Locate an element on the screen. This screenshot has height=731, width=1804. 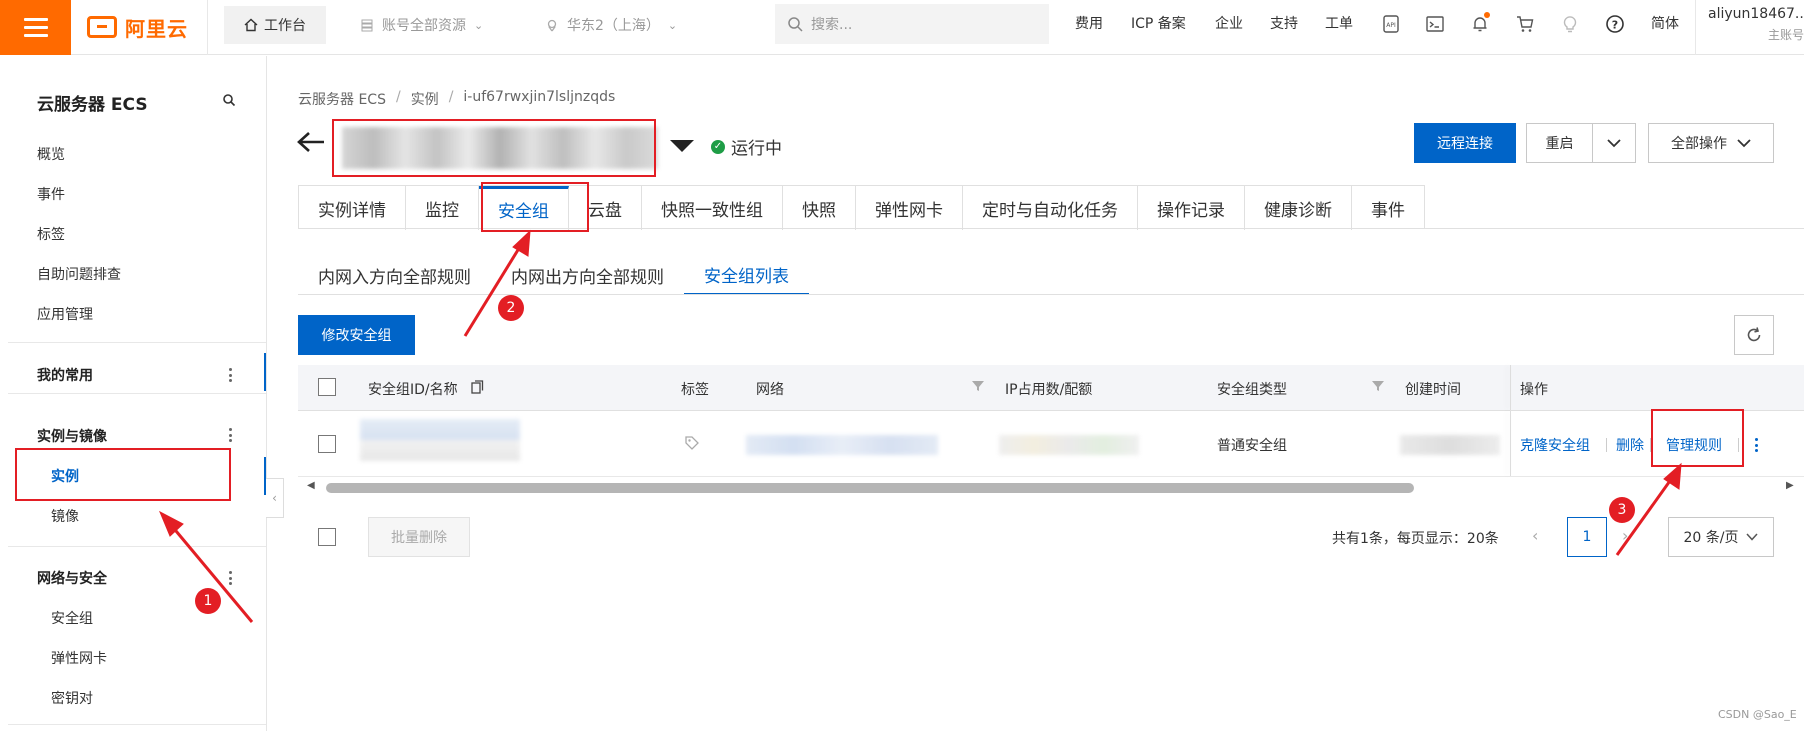
cart-icon is located at coordinates (1525, 24).